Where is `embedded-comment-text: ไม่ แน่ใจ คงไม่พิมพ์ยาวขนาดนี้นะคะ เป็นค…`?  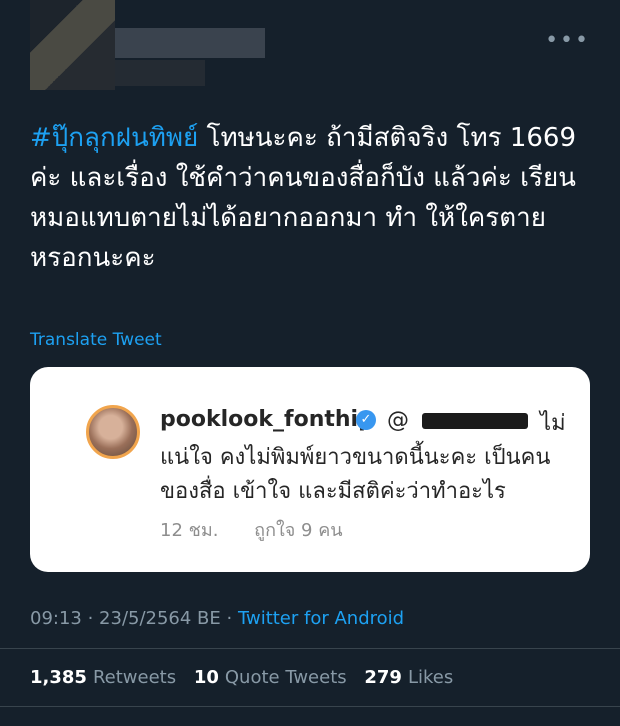 embedded-comment-text: ไม่ แน่ใจ คงไม่พิมพ์ยาวขนาดนี้นะคะ เป็นค… is located at coordinates (363, 457).